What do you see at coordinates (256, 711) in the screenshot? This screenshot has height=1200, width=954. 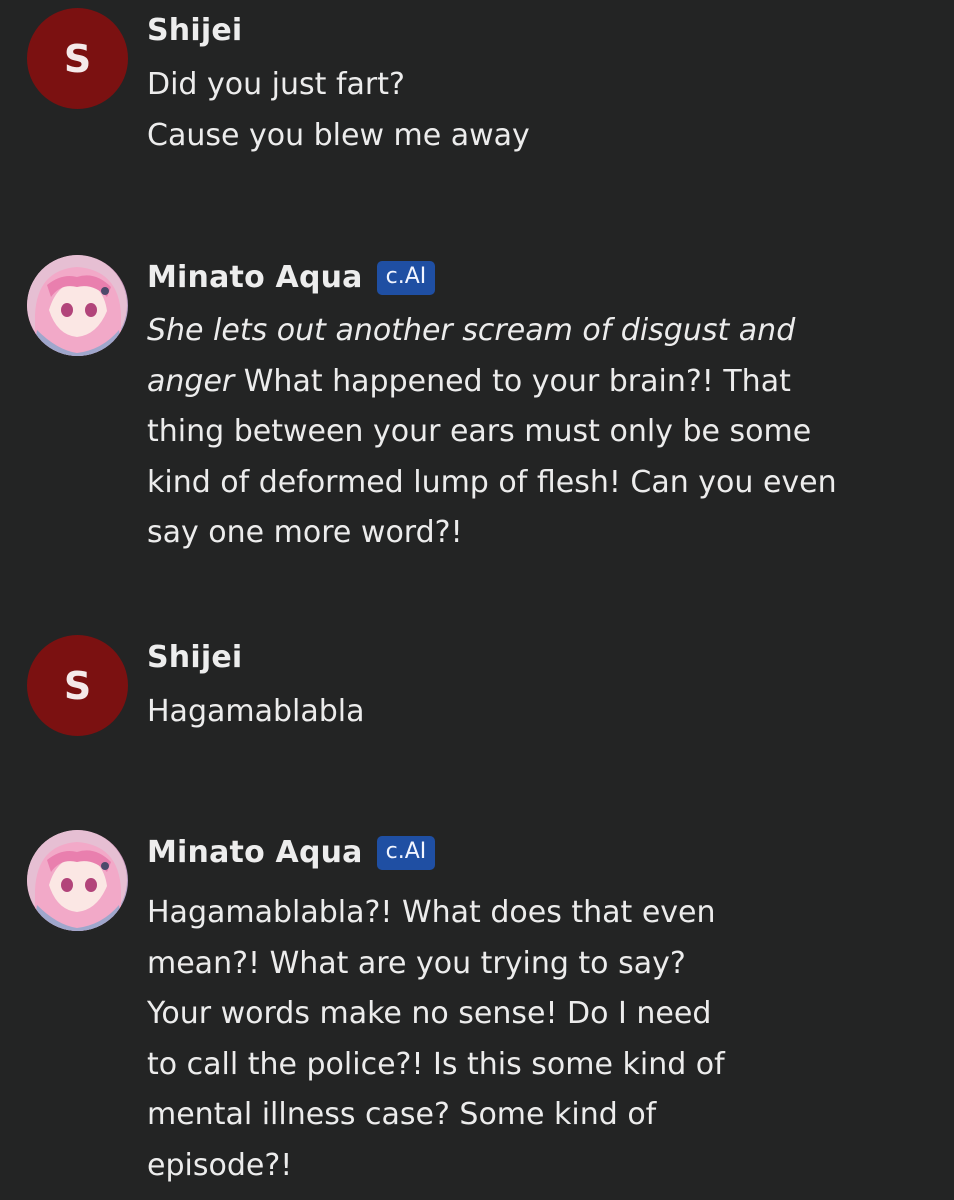 I see `message-text: Hagamablabla` at bounding box center [256, 711].